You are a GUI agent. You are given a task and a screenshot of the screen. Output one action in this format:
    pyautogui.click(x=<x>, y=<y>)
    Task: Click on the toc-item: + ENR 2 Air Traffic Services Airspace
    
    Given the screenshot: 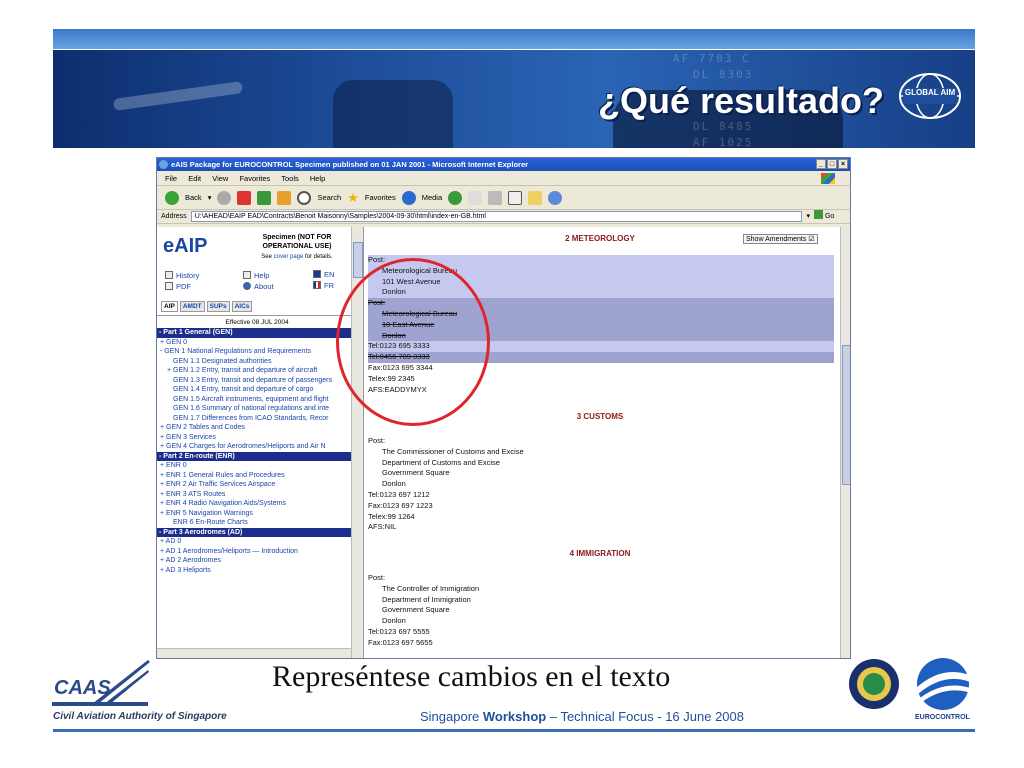 What is the action you would take?
    pyautogui.click(x=254, y=485)
    